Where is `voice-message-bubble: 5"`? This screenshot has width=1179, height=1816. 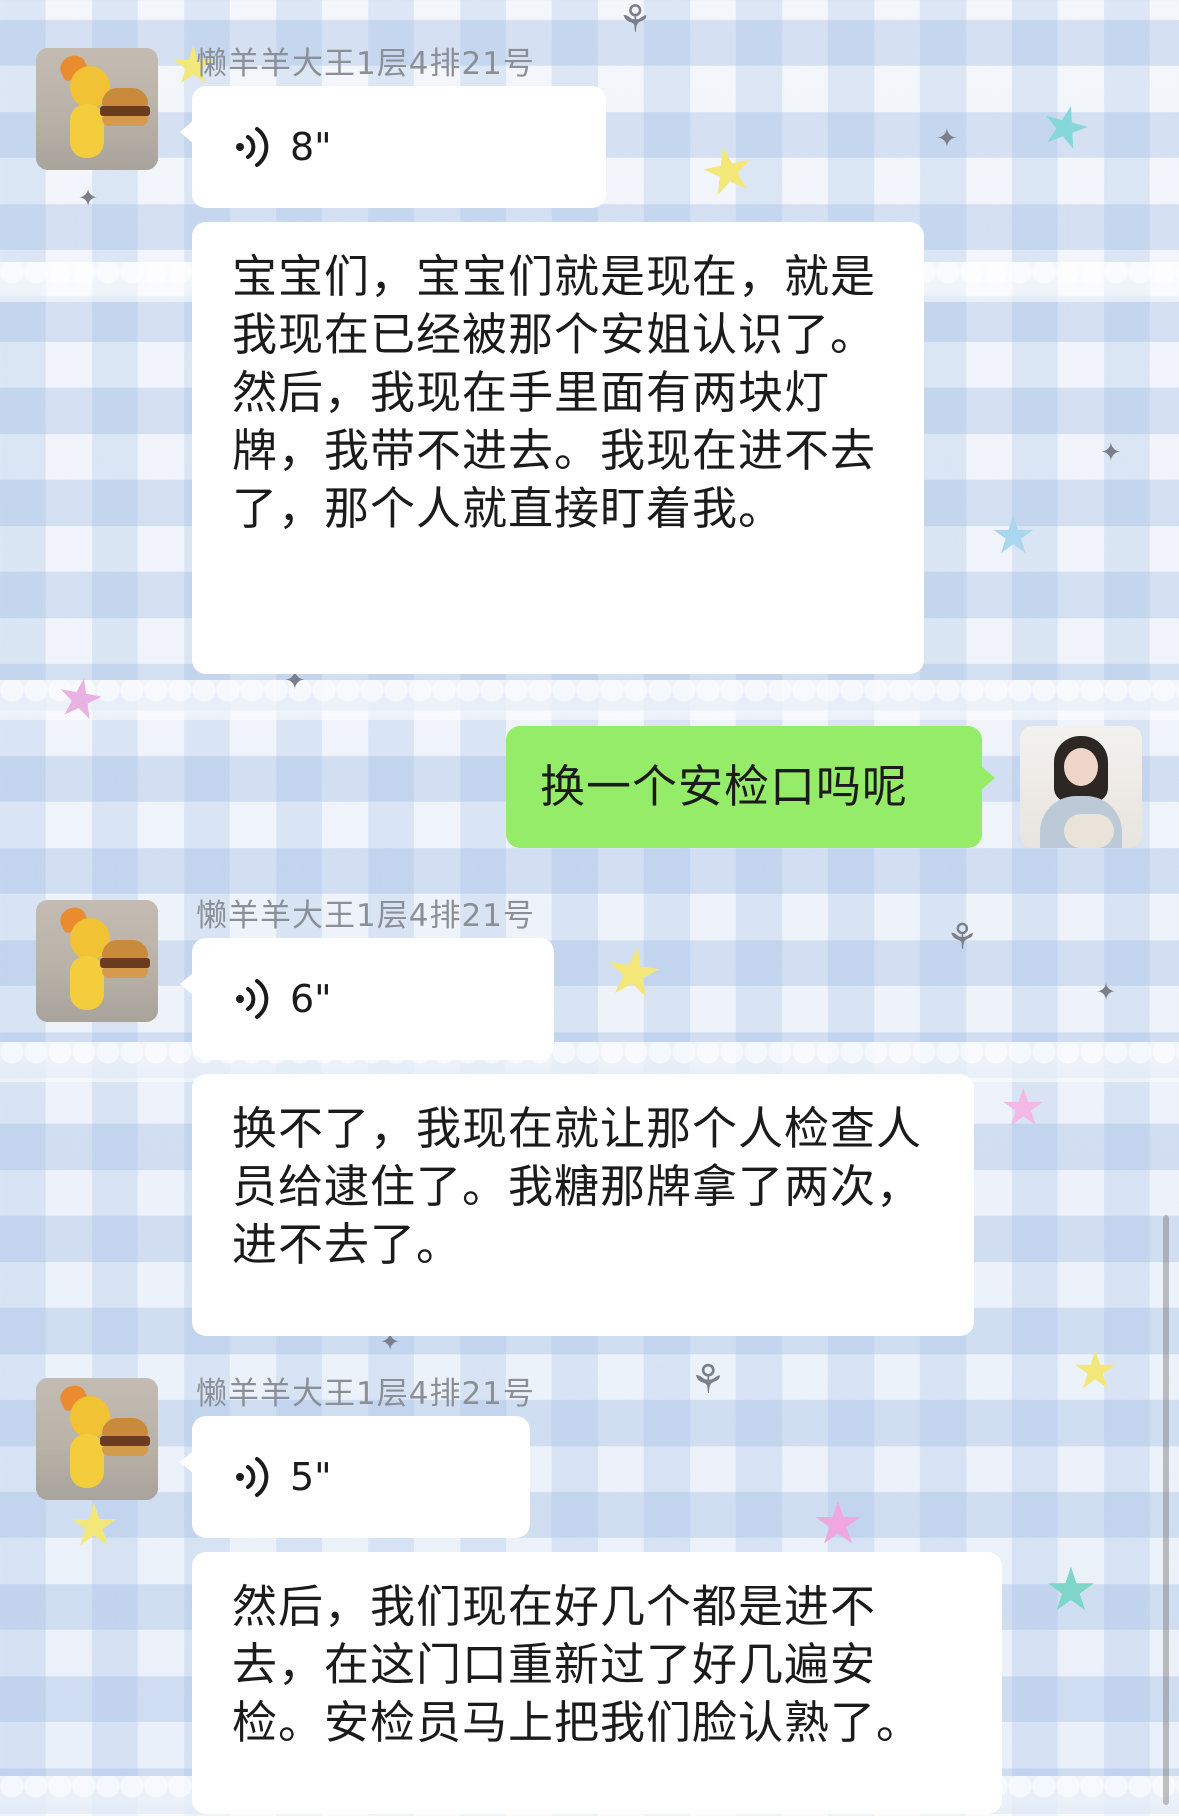 voice-message-bubble: 5" is located at coordinates (355, 1477).